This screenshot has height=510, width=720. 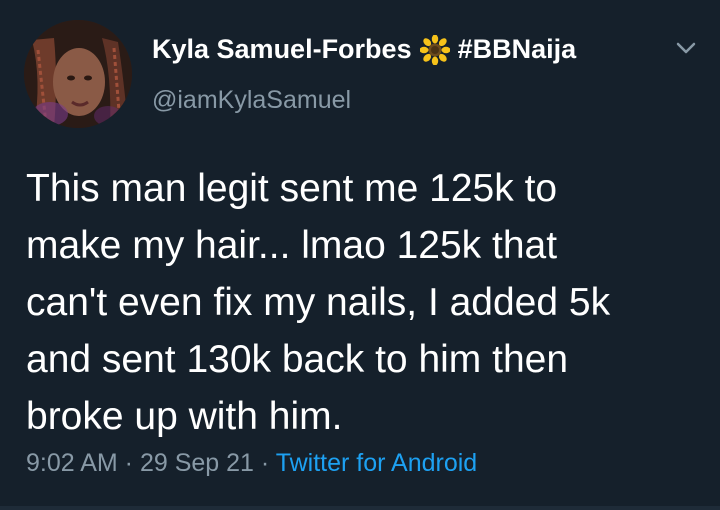 What do you see at coordinates (184, 416) in the screenshot?
I see `tweet-text-line: broke up with him.` at bounding box center [184, 416].